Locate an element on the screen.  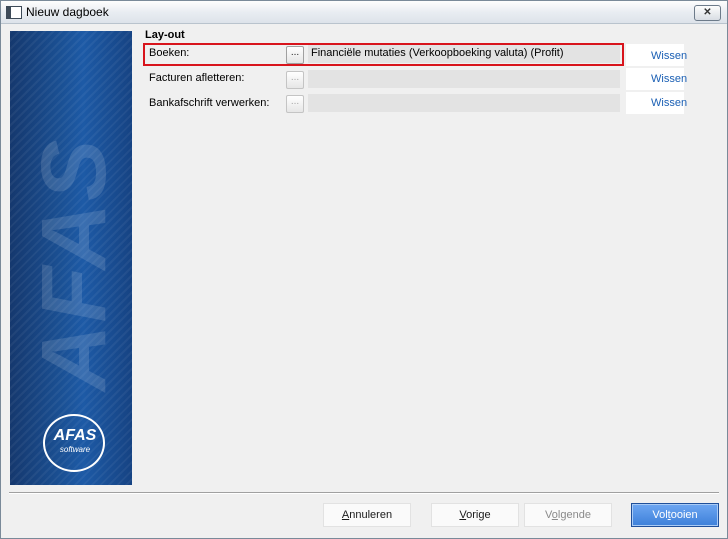
window-icon is located at coordinates (14, 12).